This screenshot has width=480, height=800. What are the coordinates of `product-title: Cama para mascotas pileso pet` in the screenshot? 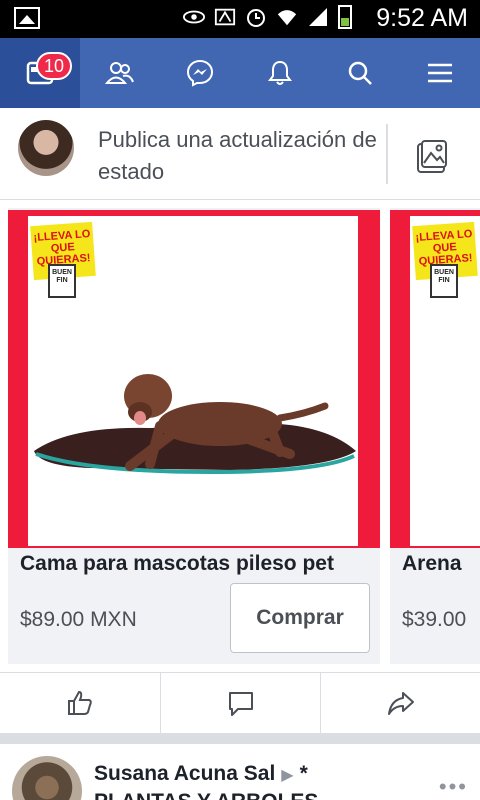 It's located at (177, 564).